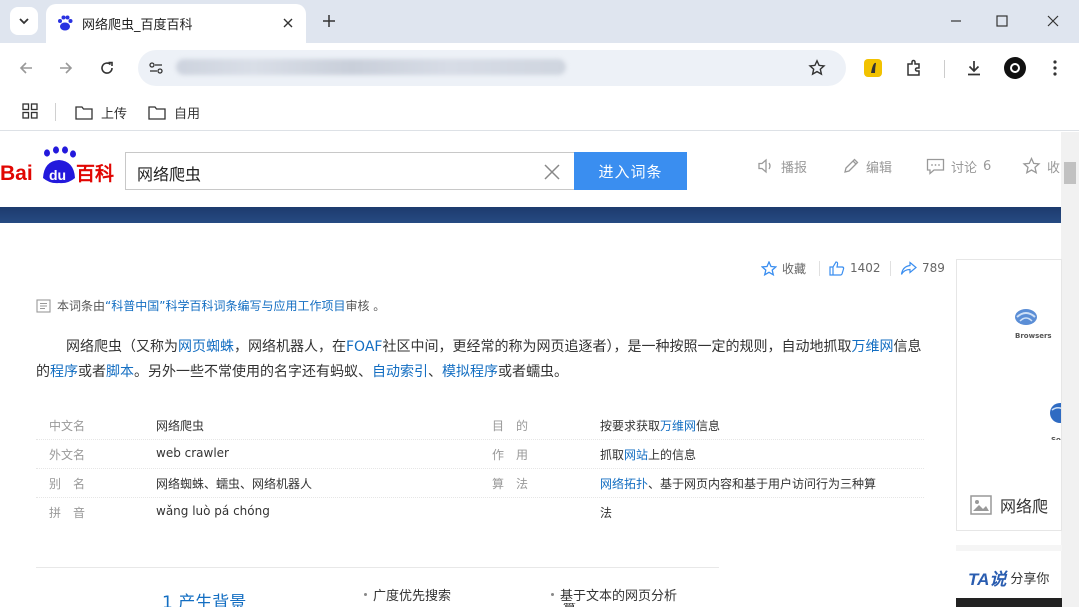 The image size is (1079, 607). I want to click on share-text: 分享你, so click(1030, 579).